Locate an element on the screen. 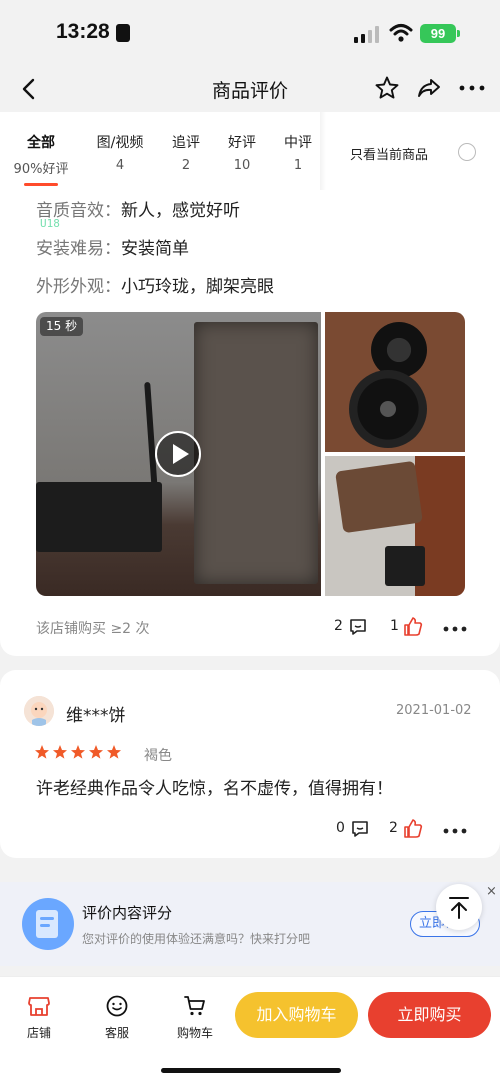 The width and height of the screenshot is (500, 1083). tab-label: 图/视频 is located at coordinates (120, 143).